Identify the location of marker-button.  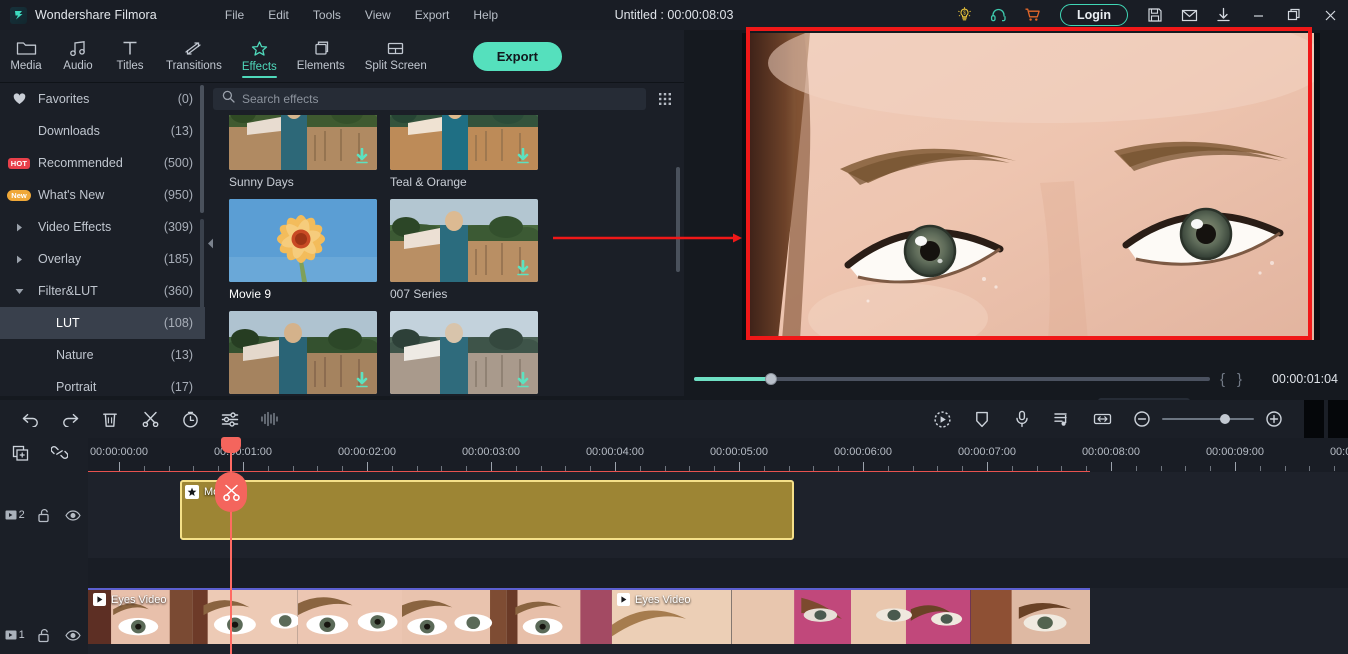
(982, 419).